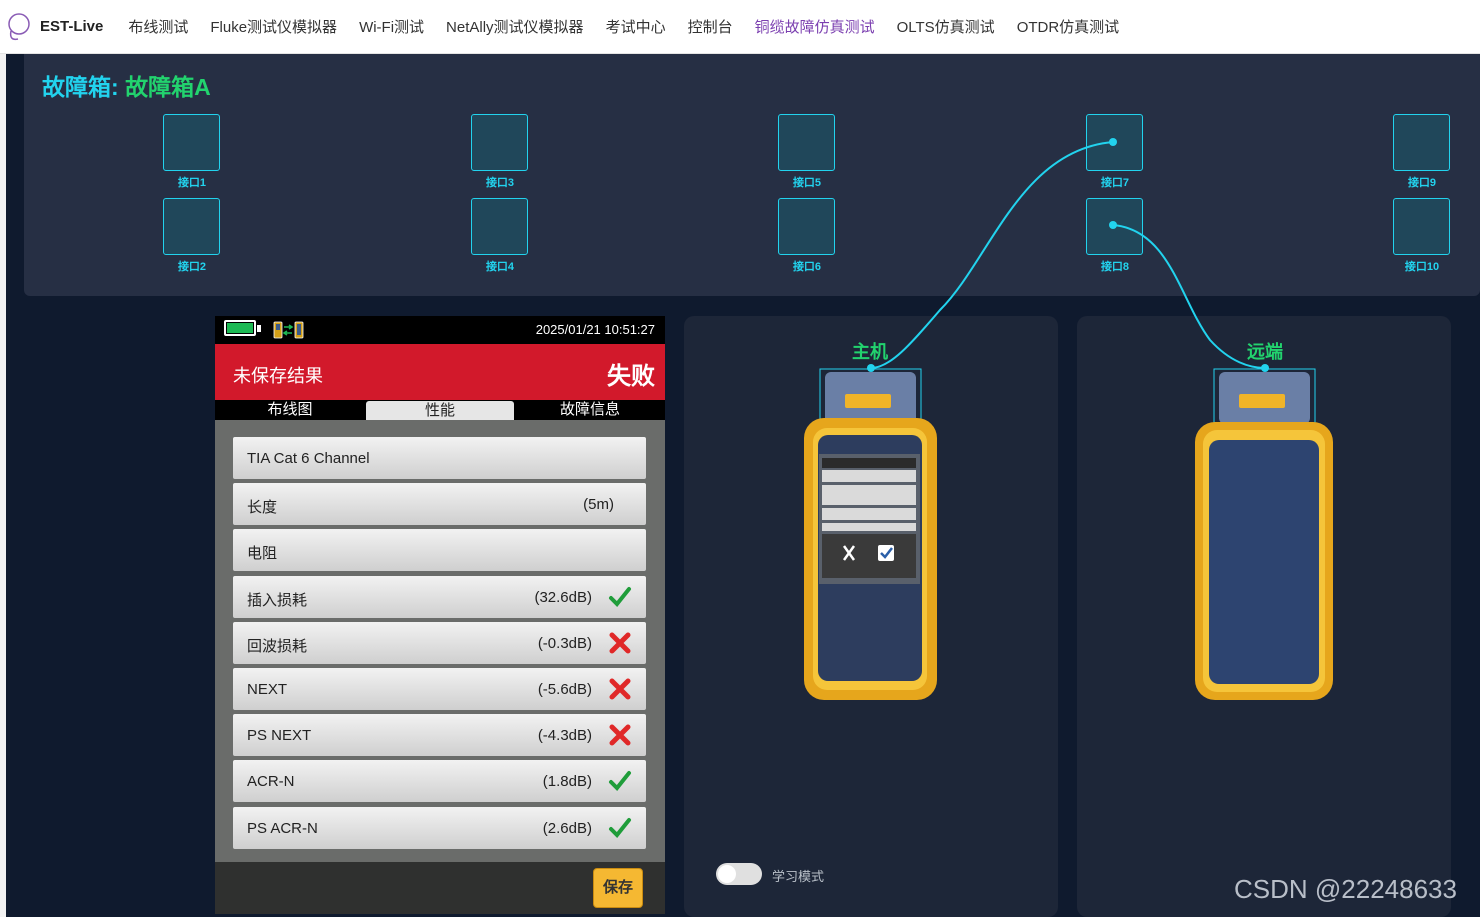 This screenshot has height=917, width=1480. I want to click on result-row-label: 长度, so click(262, 508).